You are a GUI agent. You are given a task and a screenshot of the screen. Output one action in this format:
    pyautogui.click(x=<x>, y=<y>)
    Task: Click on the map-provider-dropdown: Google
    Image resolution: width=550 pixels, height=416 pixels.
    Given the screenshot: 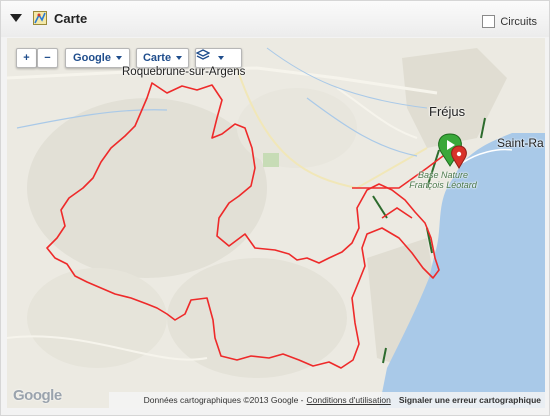 What is the action you would take?
    pyautogui.click(x=97, y=58)
    